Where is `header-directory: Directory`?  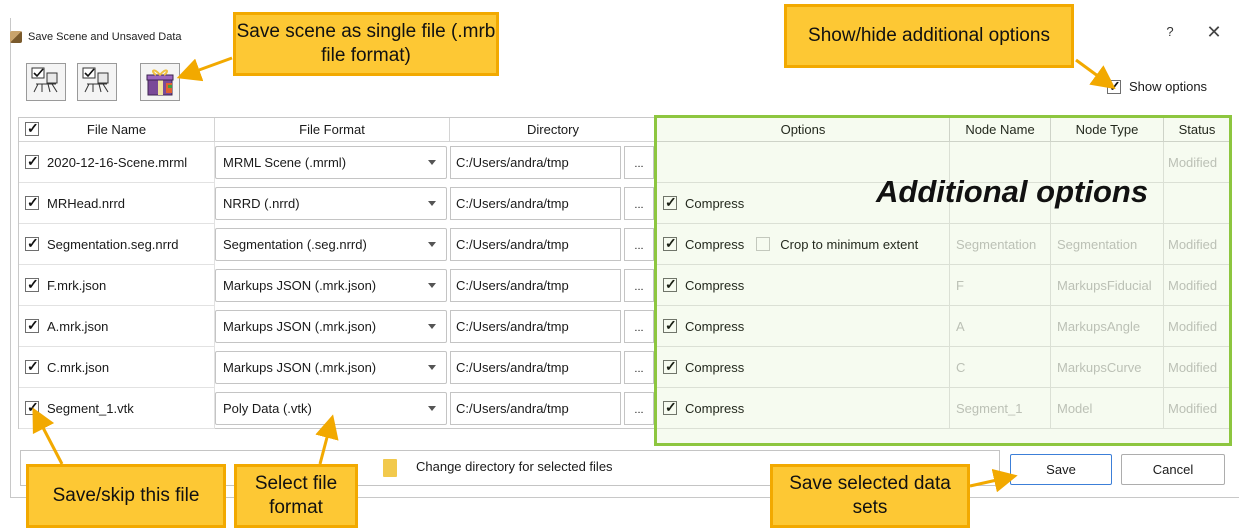
header-directory: Directory is located at coordinates (553, 130).